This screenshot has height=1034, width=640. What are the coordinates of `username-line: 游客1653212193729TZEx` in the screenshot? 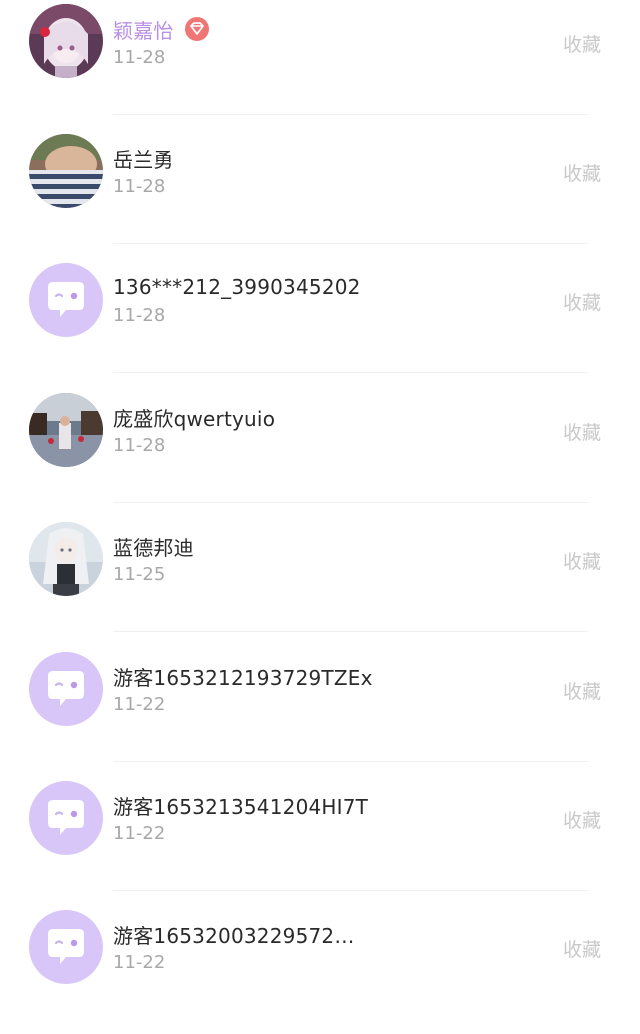 It's located at (243, 676).